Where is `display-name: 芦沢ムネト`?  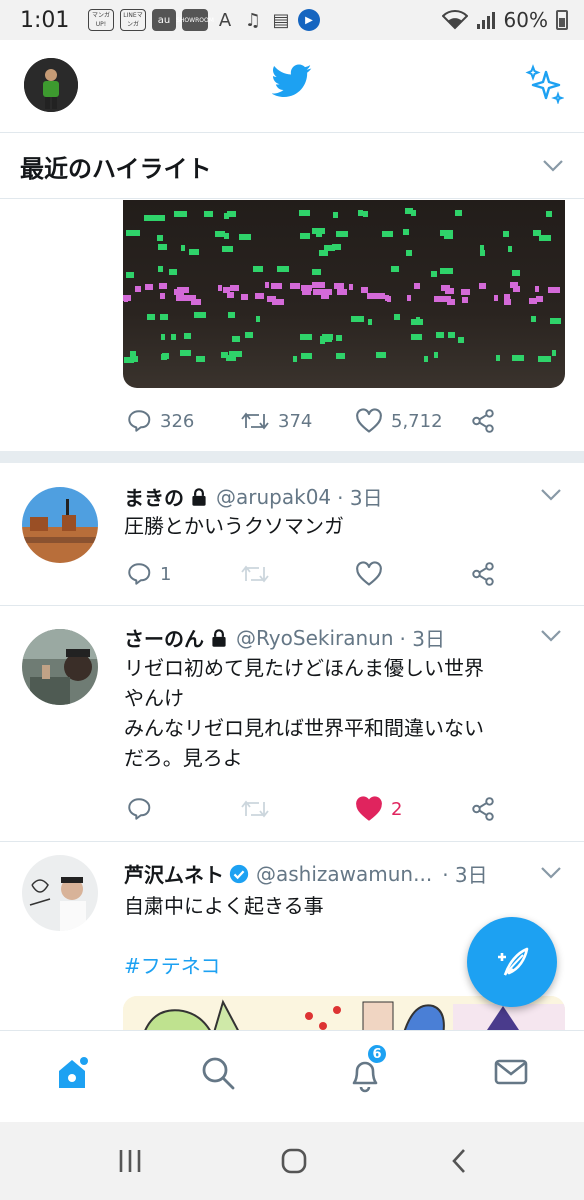 display-name: 芦沢ムネト is located at coordinates (174, 873).